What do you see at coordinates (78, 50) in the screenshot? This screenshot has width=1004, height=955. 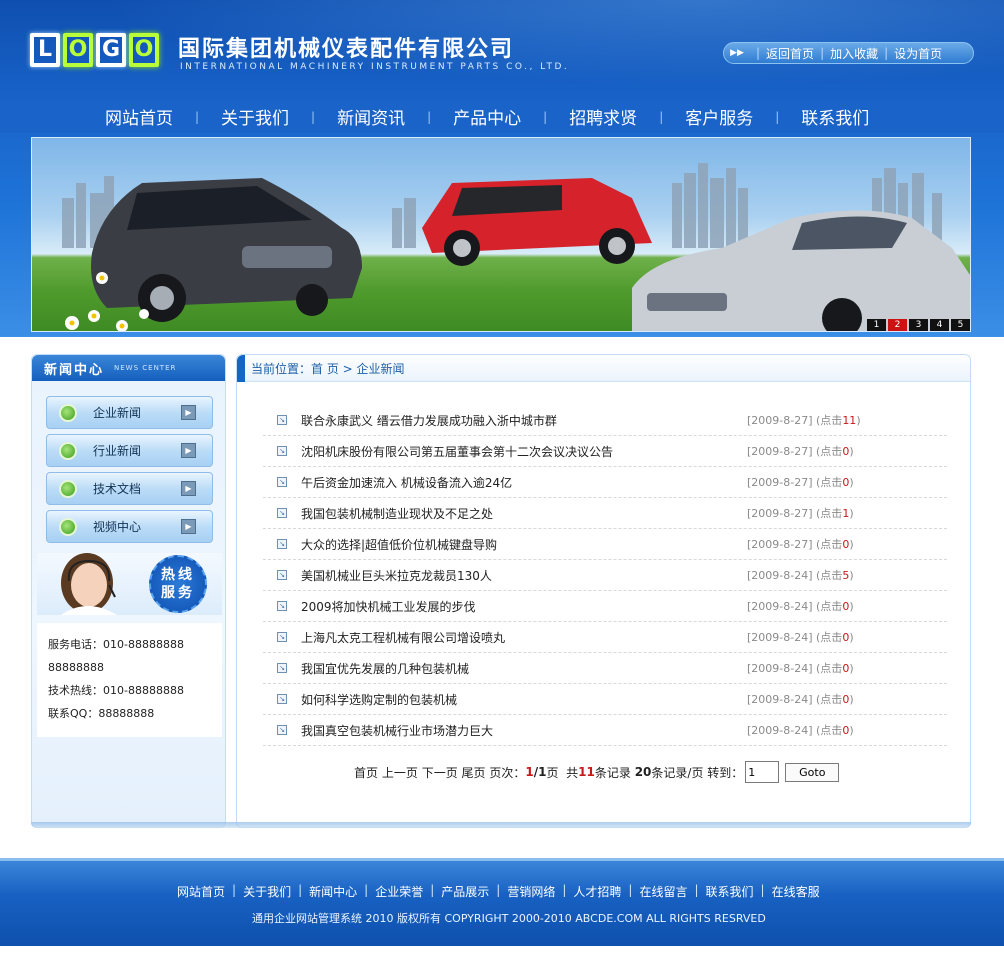 I see `logo-letter: O` at bounding box center [78, 50].